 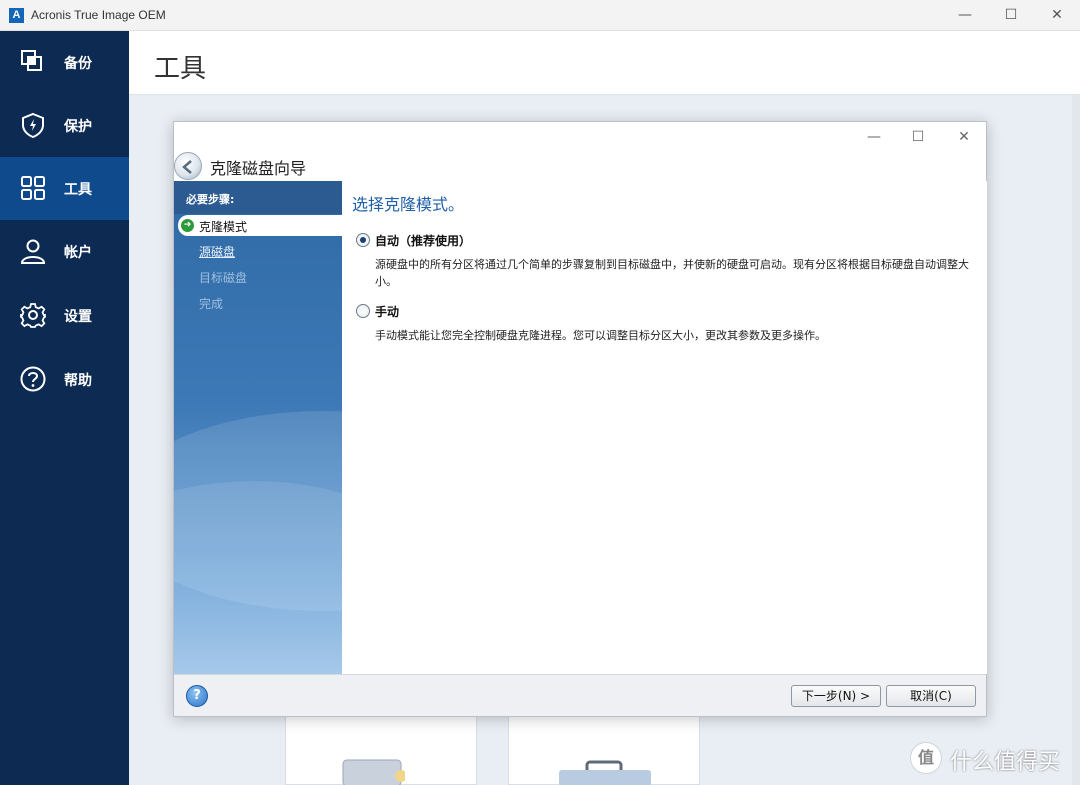 I want to click on auto-mode-label: 自动（推荐使用）, so click(x=423, y=240).